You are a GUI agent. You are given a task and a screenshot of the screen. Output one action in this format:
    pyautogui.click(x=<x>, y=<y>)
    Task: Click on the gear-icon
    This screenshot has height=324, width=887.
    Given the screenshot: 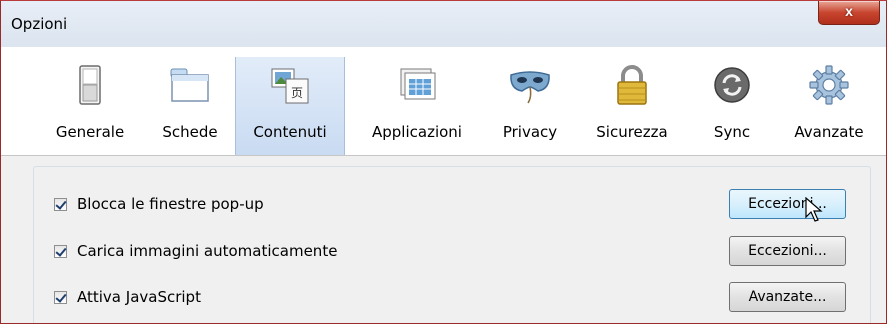 What is the action you would take?
    pyautogui.click(x=829, y=85)
    